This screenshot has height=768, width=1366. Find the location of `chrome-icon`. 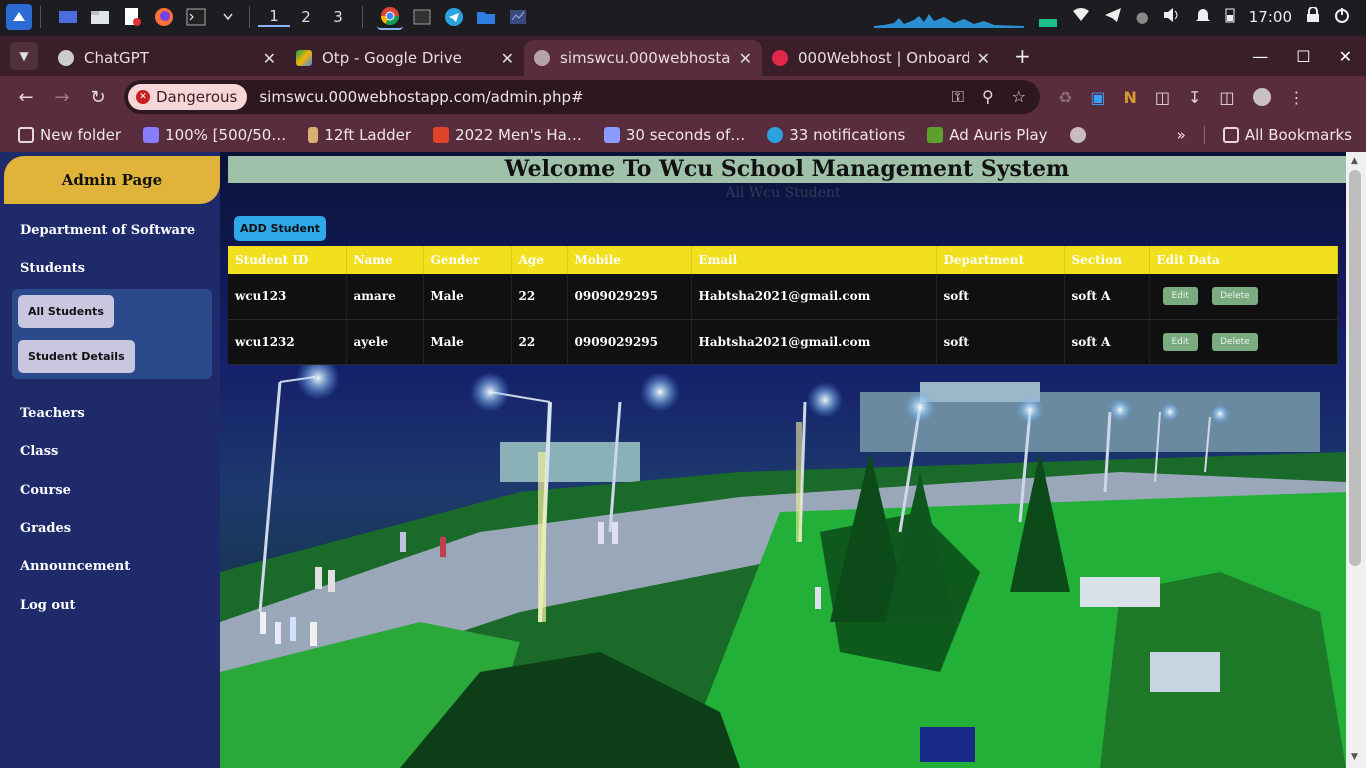

chrome-icon is located at coordinates (390, 17).